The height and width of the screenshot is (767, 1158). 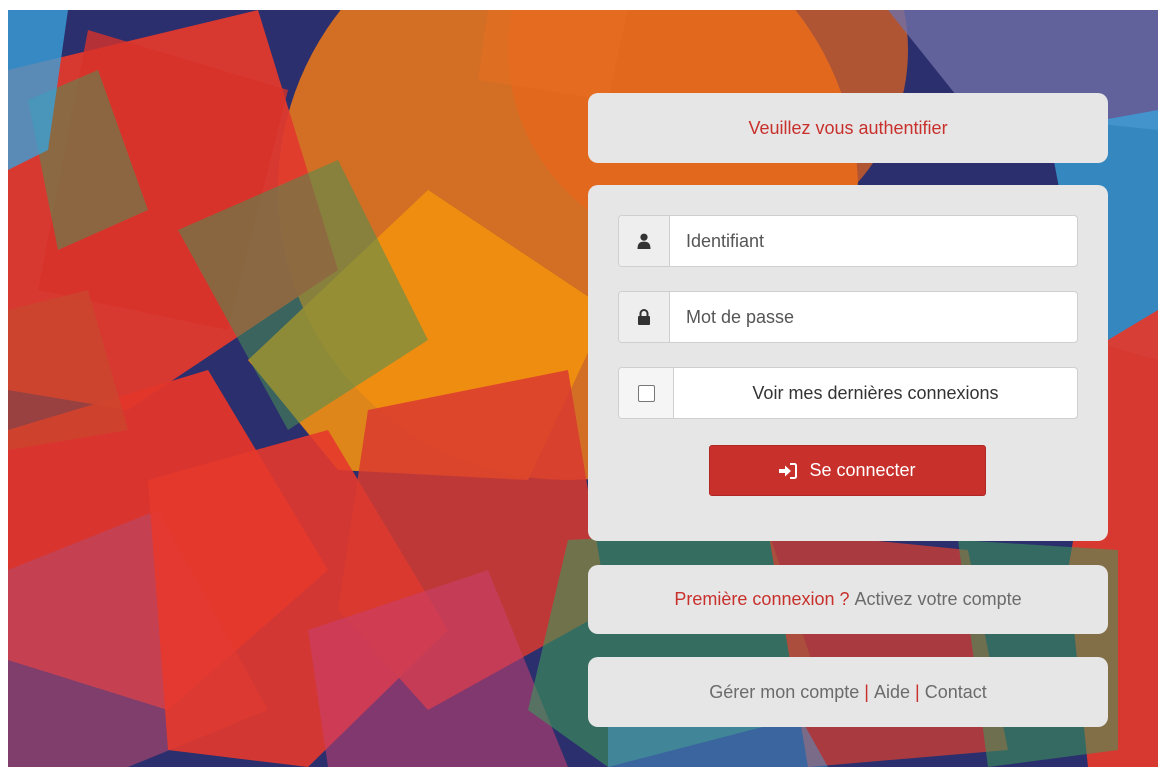 I want to click on help-link: Aide, so click(x=892, y=692).